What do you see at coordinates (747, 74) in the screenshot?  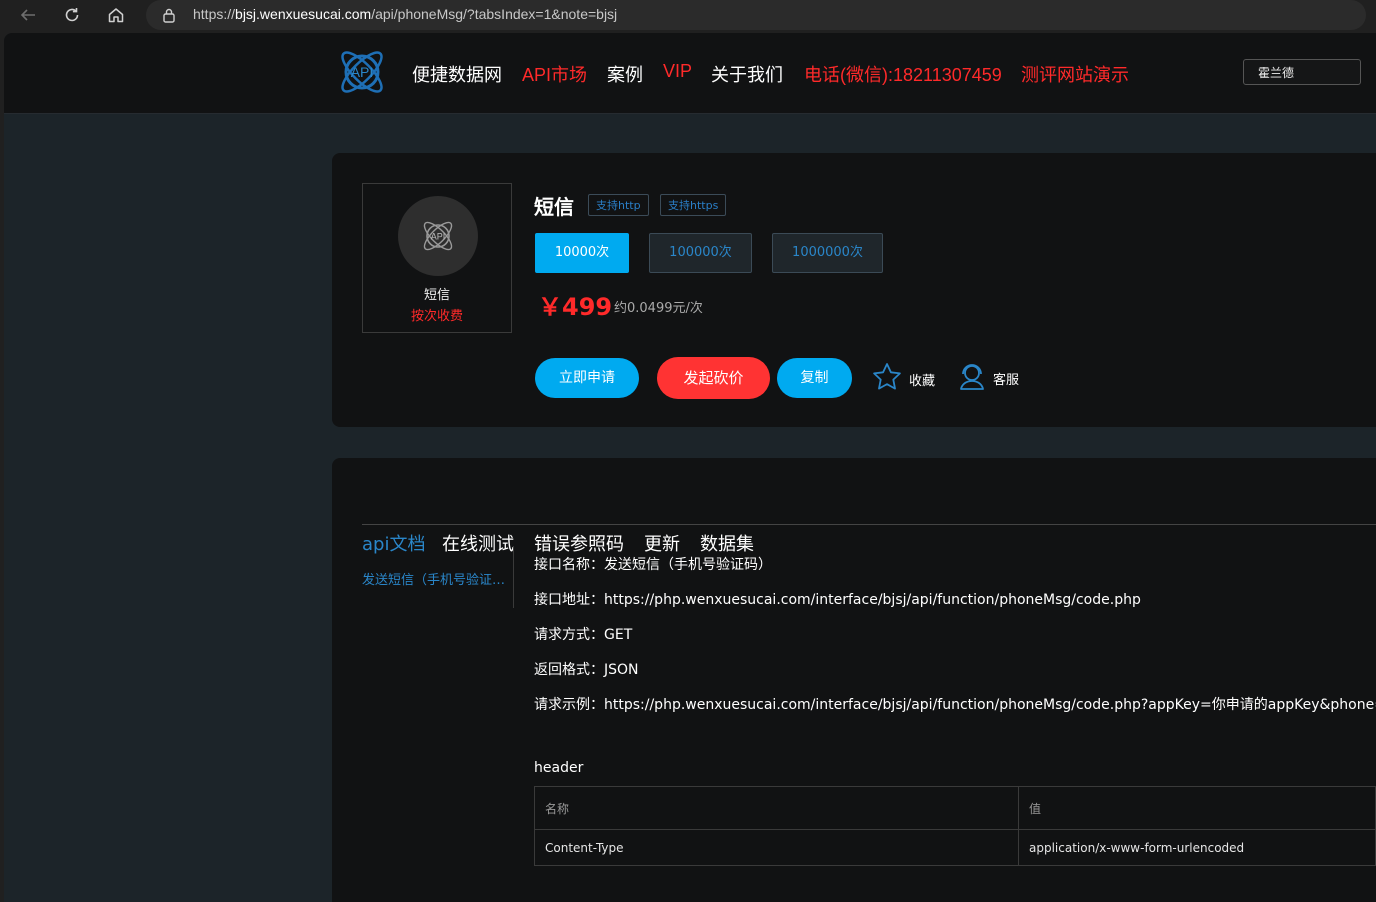 I see `nav-about: 关于我们` at bounding box center [747, 74].